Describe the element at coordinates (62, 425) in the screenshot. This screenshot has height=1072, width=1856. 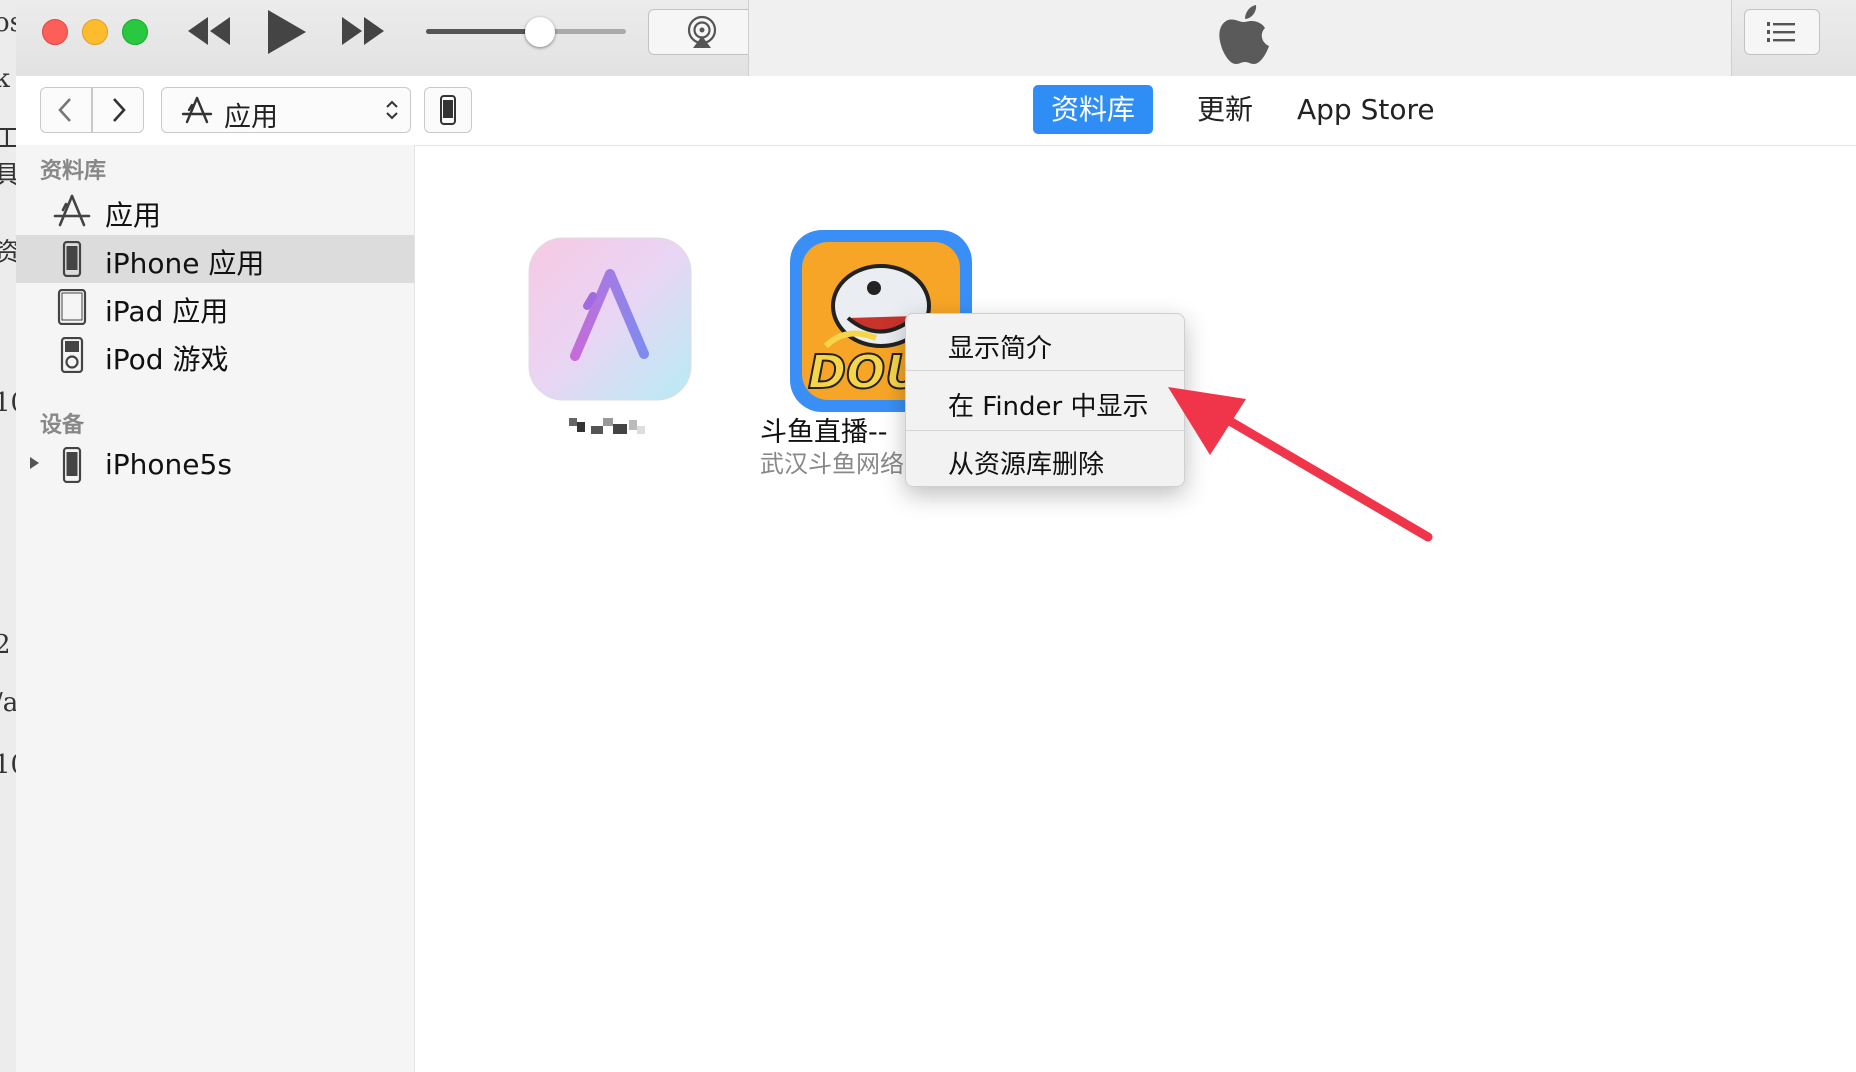
I see `devices-heading: 设备` at that location.